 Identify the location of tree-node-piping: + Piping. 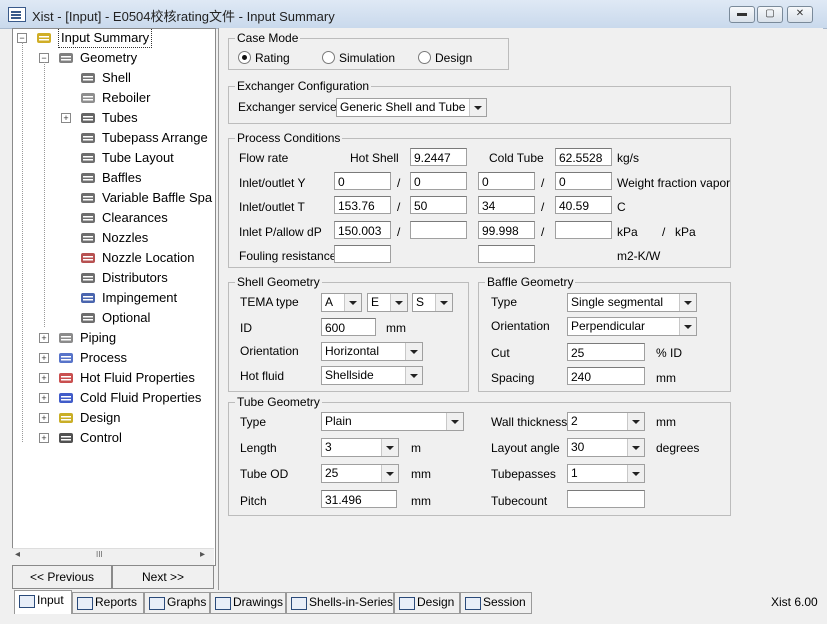
(113, 338).